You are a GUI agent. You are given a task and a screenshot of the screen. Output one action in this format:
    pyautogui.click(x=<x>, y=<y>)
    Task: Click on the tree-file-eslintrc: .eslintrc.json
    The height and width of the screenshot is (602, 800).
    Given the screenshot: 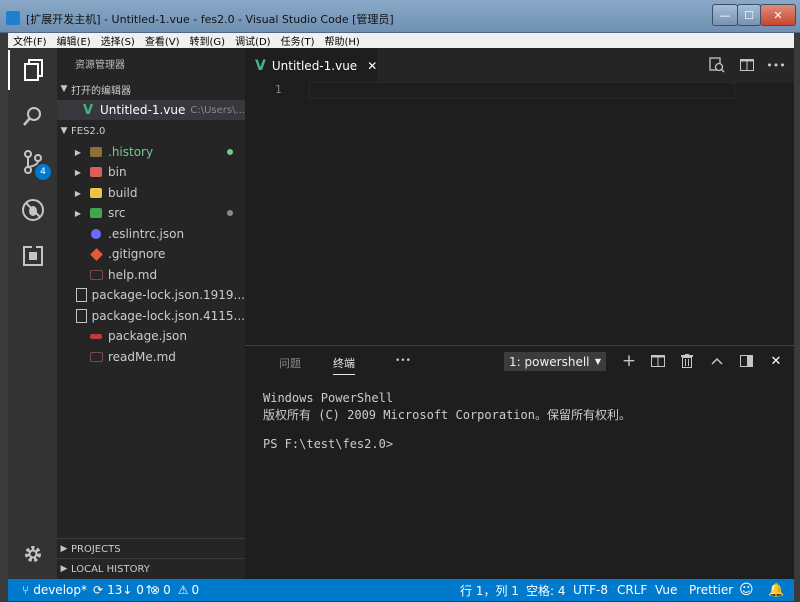 What is the action you would take?
    pyautogui.click(x=151, y=234)
    